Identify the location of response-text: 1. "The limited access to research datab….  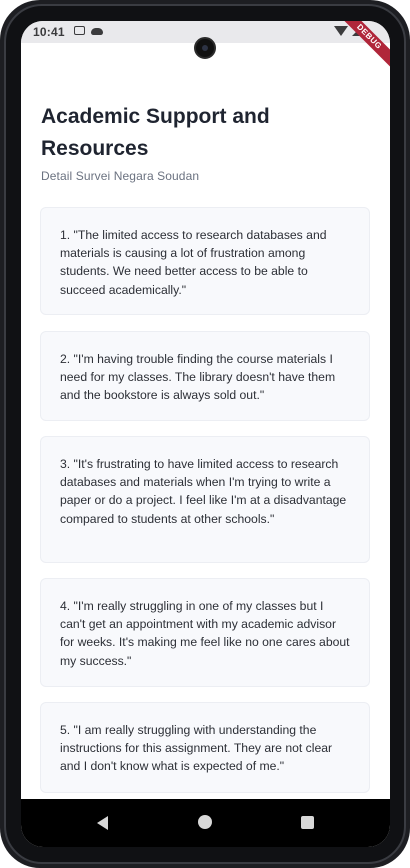
(193, 262).